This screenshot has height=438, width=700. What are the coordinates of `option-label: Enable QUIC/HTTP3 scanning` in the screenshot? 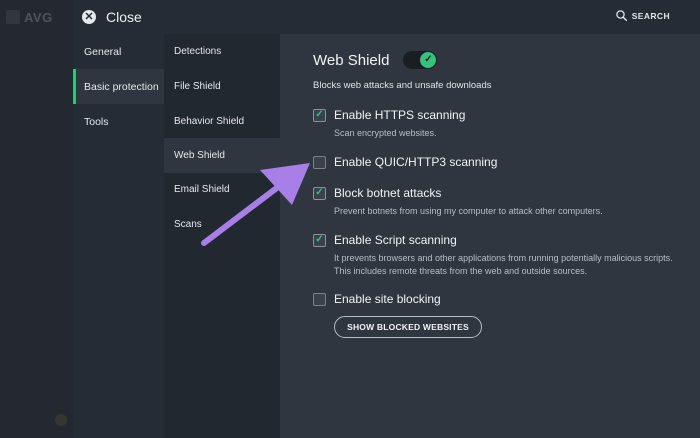 It's located at (416, 162).